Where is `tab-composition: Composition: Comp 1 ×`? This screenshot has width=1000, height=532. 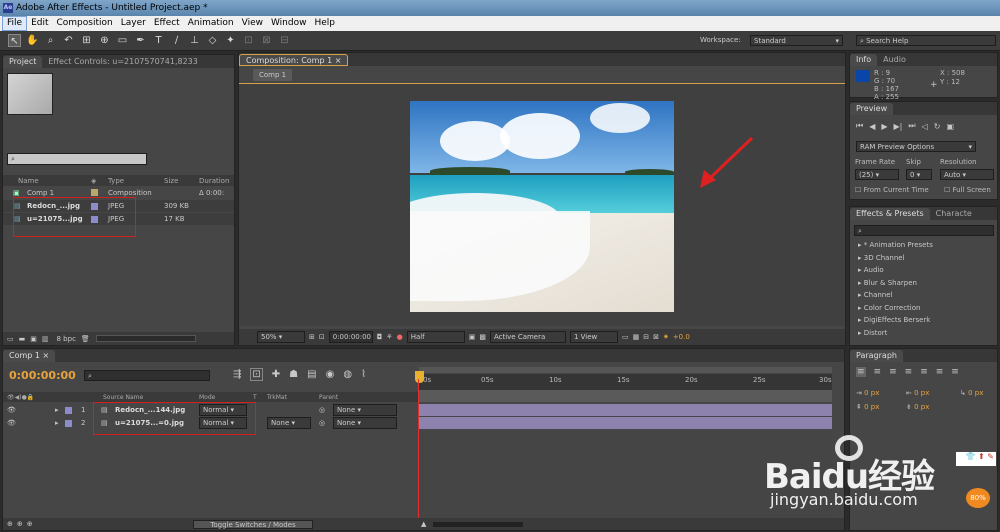
tab-composition: Composition: Comp 1 × is located at coordinates (294, 60).